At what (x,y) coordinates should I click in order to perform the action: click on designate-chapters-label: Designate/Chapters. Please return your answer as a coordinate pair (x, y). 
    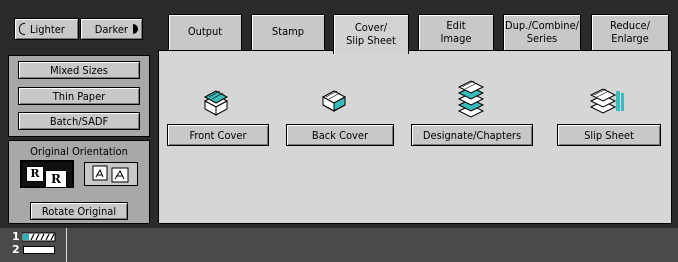
    Looking at the image, I should click on (472, 135).